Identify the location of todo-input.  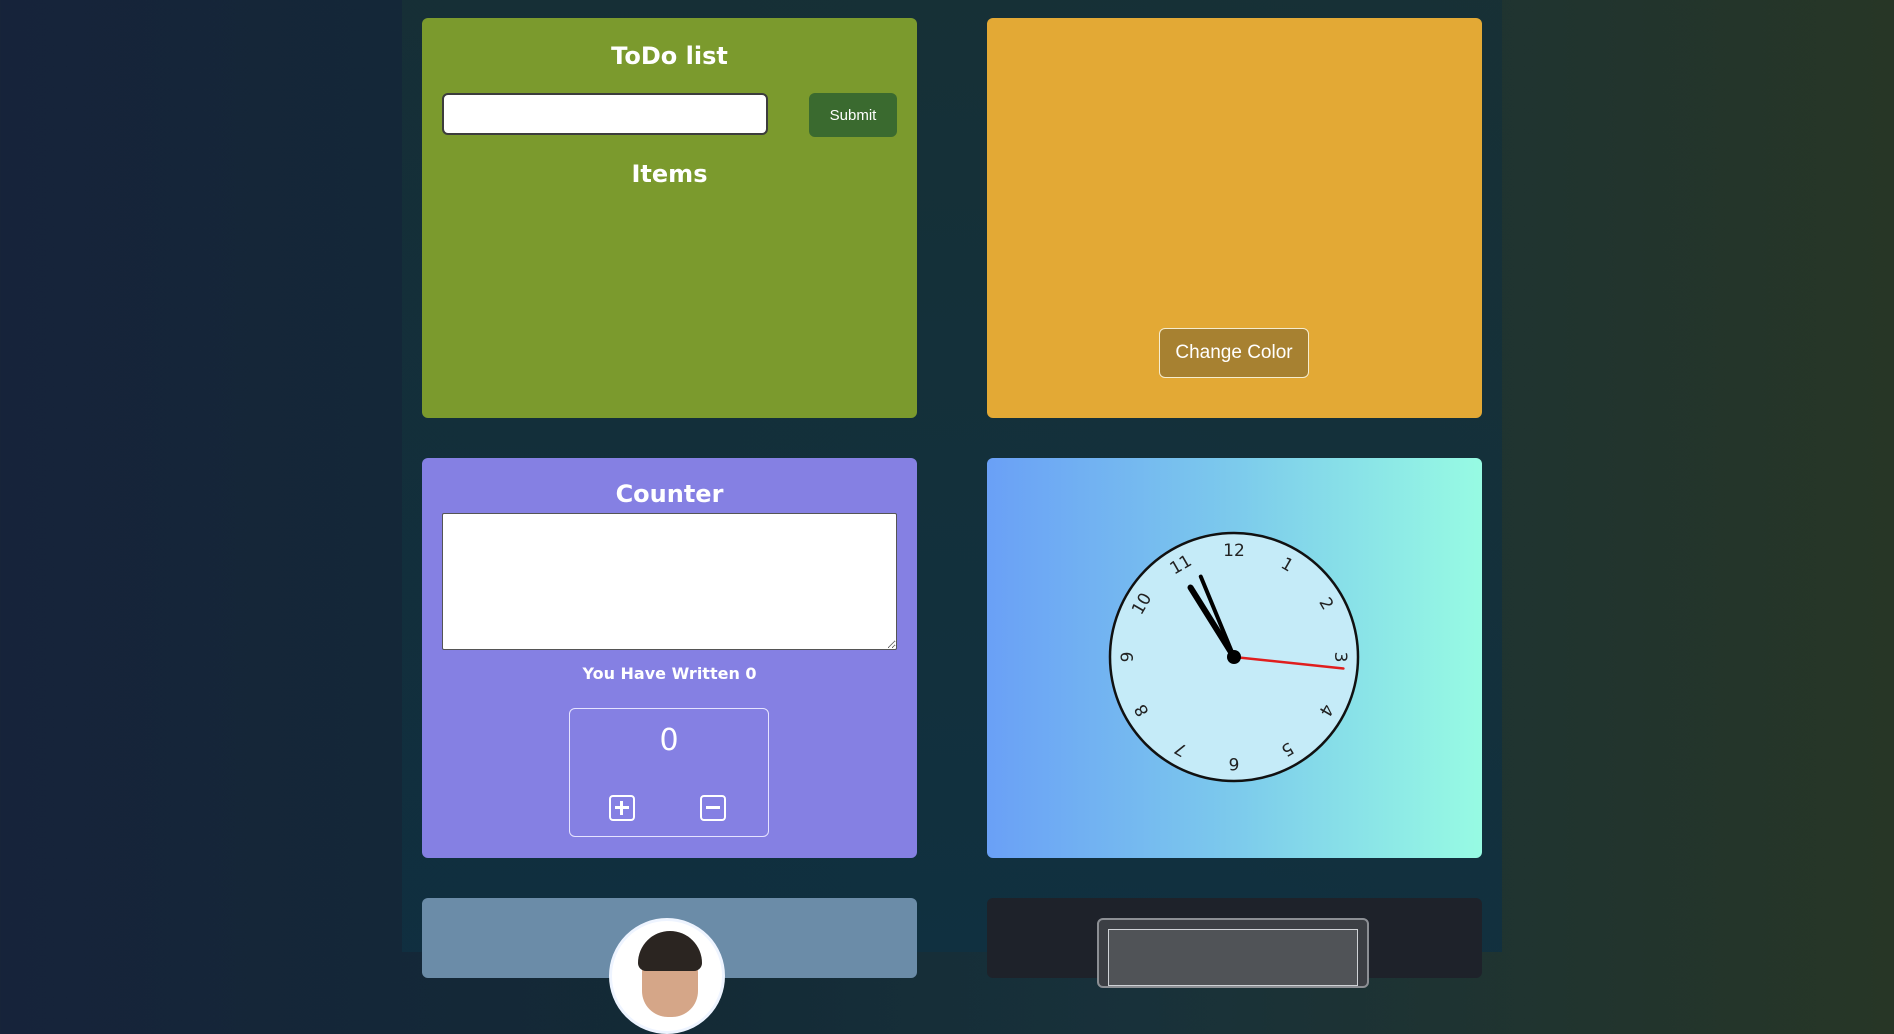
(605, 114).